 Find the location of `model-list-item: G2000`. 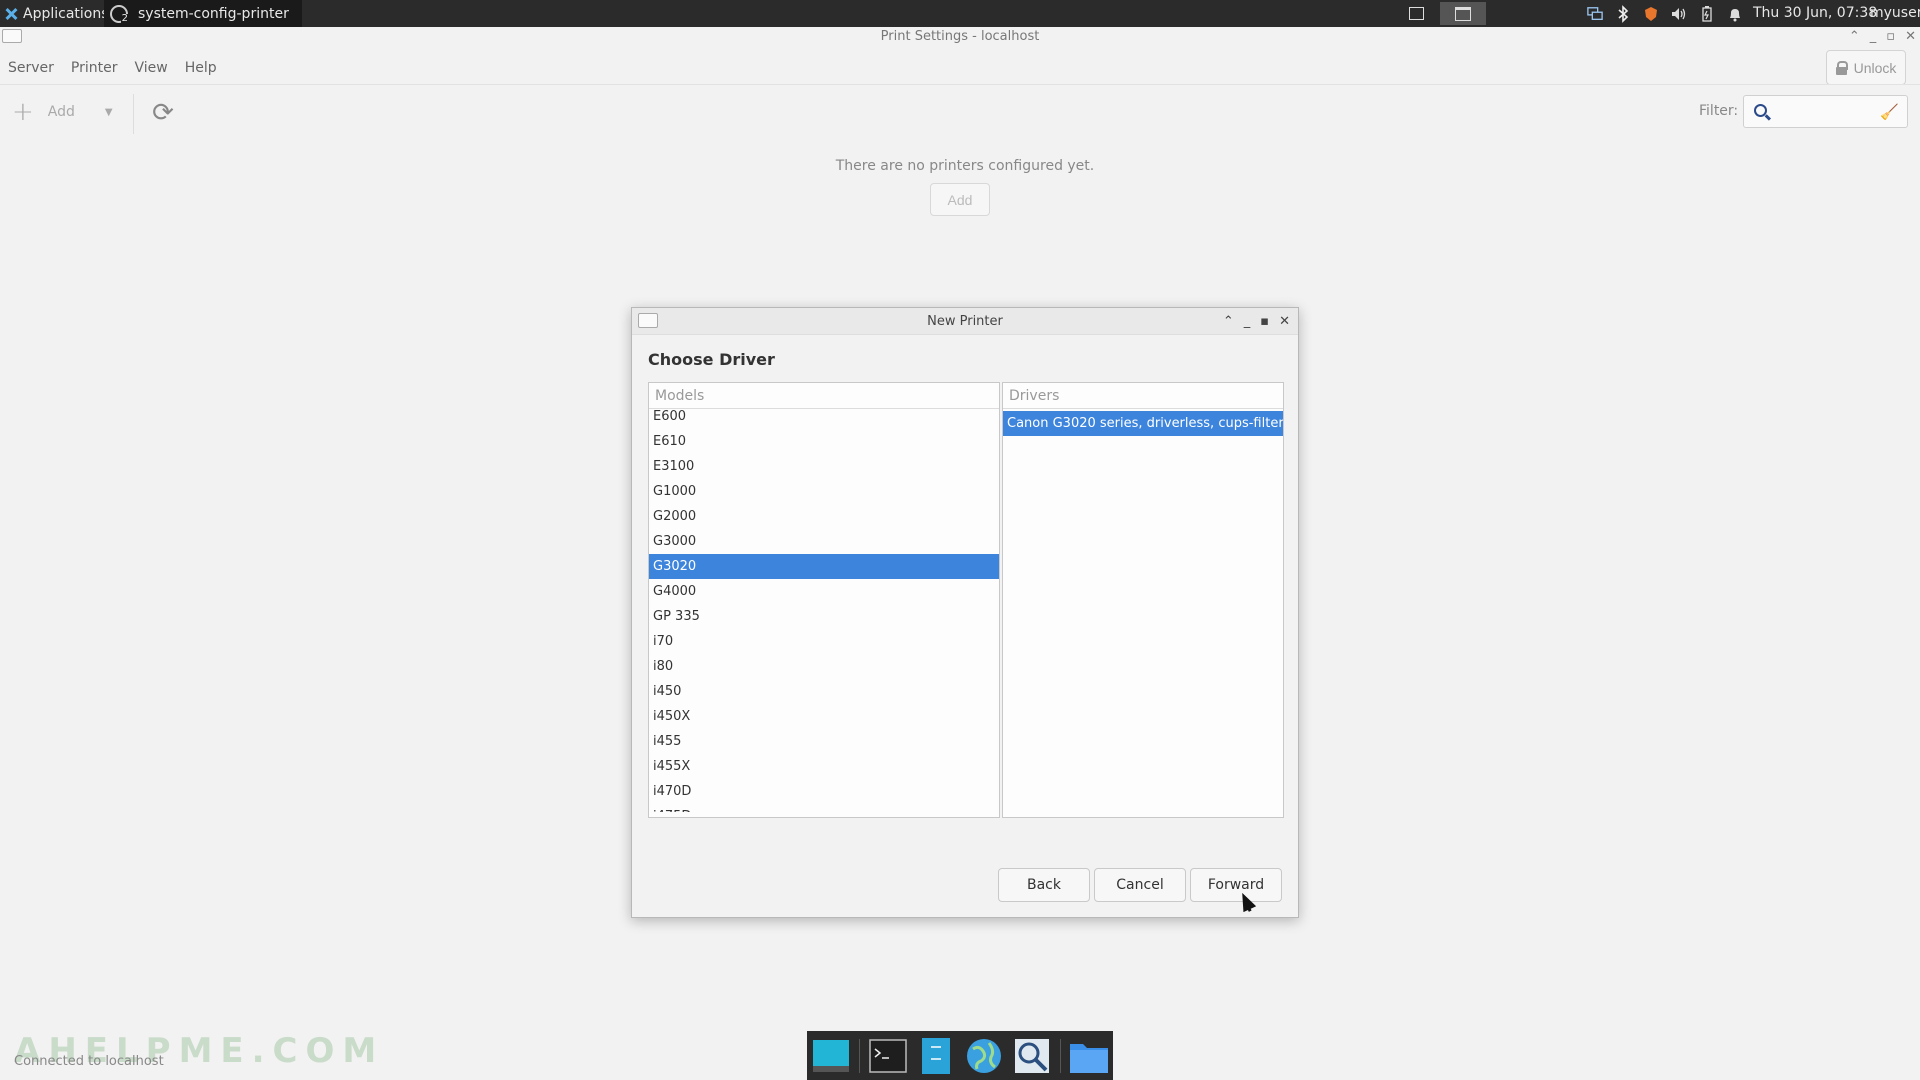

model-list-item: G2000 is located at coordinates (824, 516).